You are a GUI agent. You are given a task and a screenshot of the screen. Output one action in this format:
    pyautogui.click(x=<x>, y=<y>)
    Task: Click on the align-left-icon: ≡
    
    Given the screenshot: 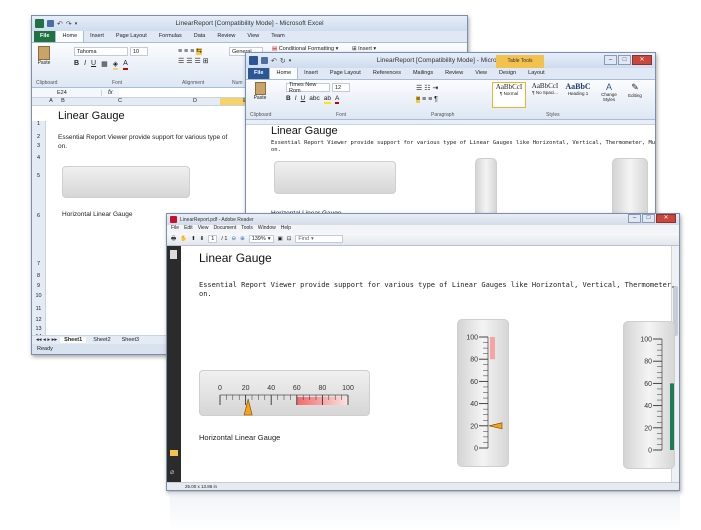 What is the action you would take?
    pyautogui.click(x=418, y=99)
    